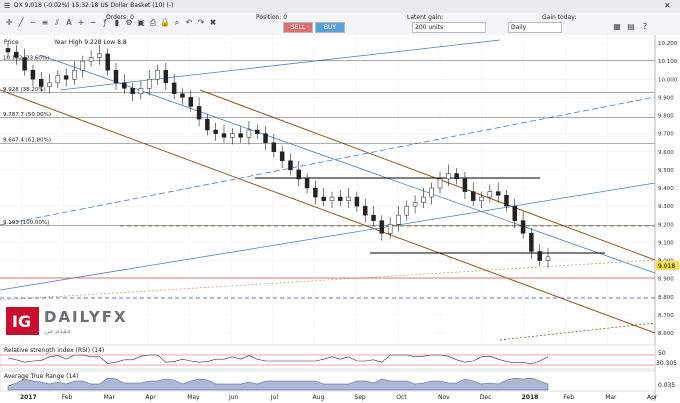  Describe the element at coordinates (360, 397) in the screenshot. I see `x-tick-label: Sep` at that location.